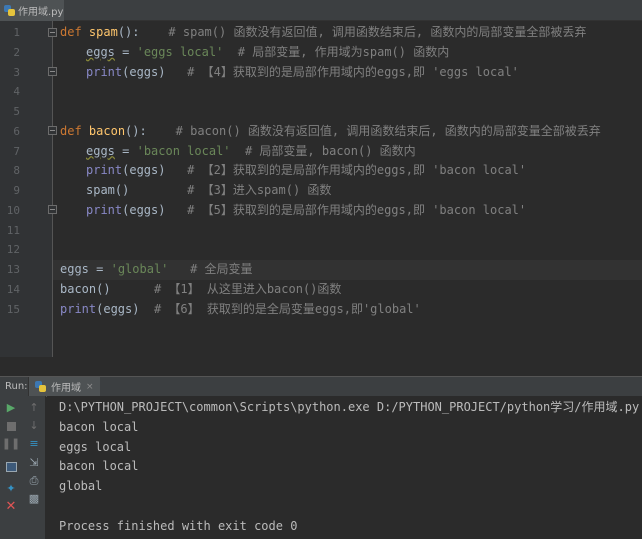 The height and width of the screenshot is (539, 642). I want to click on pause-icon: ❚❚, so click(11, 444).